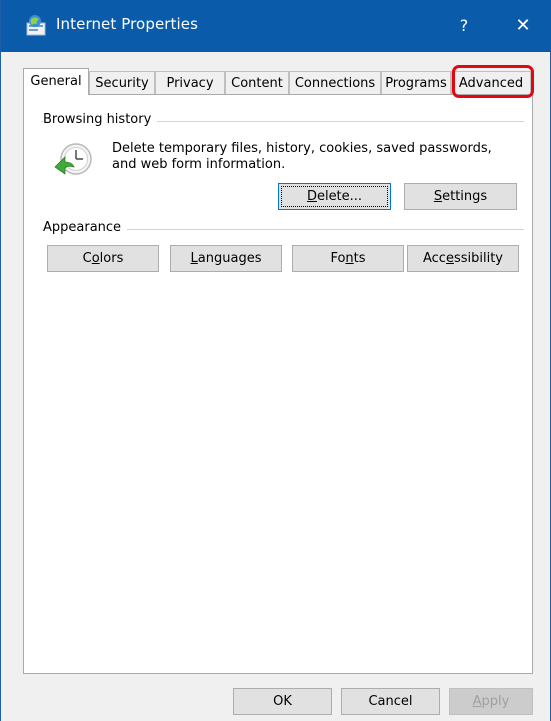  I want to click on colors-button: Colors, so click(103, 258).